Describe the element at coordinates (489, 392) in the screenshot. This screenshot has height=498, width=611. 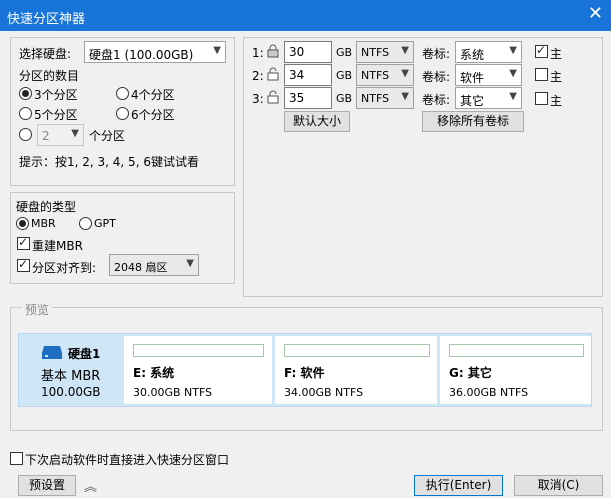
I see `preview-partition-g-size: 36.00GB NTFS` at that location.